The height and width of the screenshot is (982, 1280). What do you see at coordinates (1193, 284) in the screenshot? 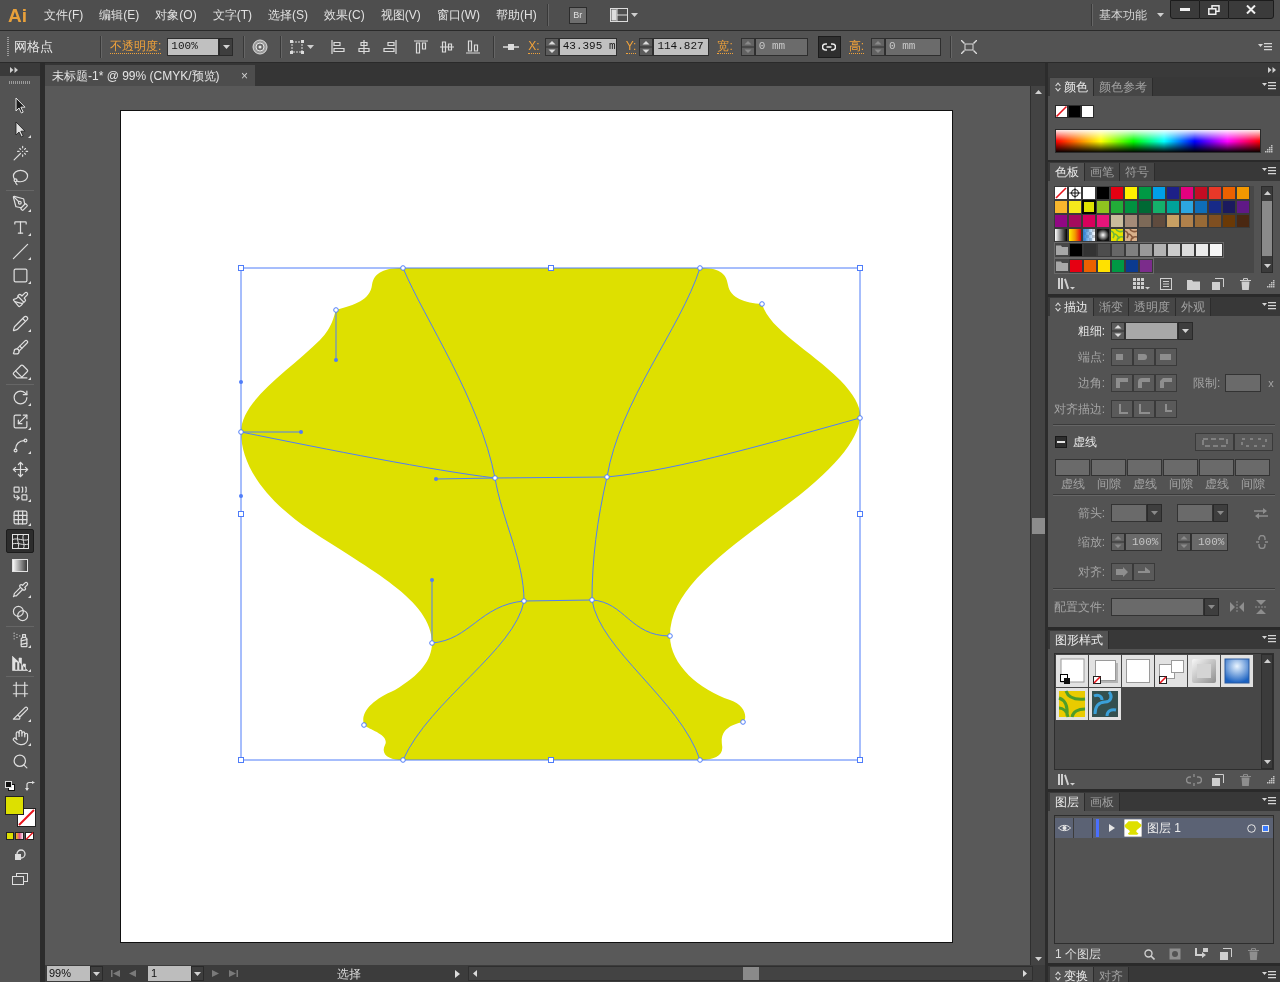
I see `folder-icon` at bounding box center [1193, 284].